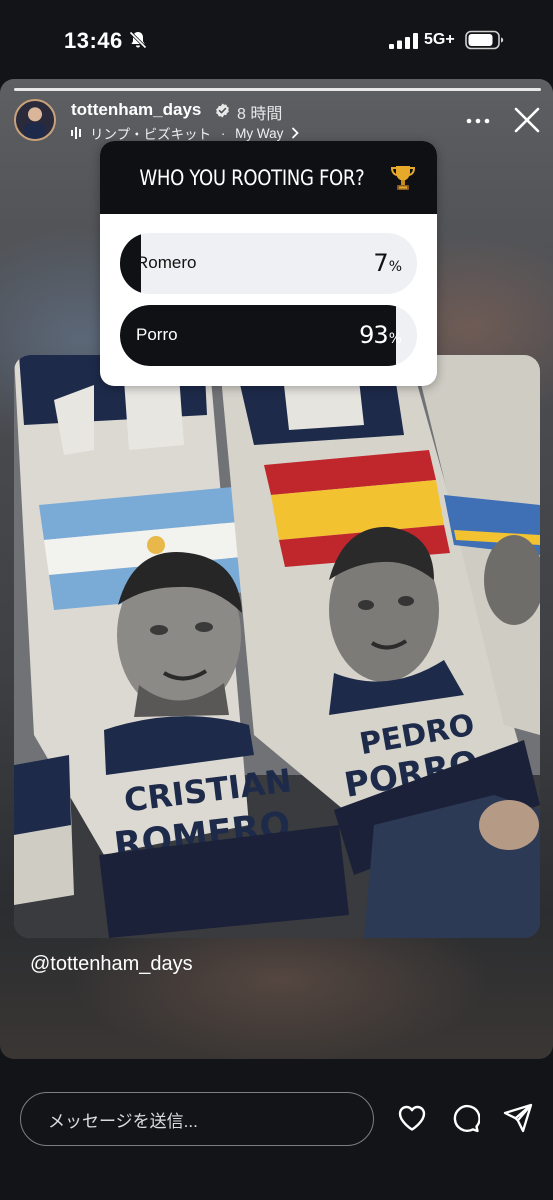 The width and height of the screenshot is (553, 1200). What do you see at coordinates (136, 110) in the screenshot?
I see `username: tottenham_days` at bounding box center [136, 110].